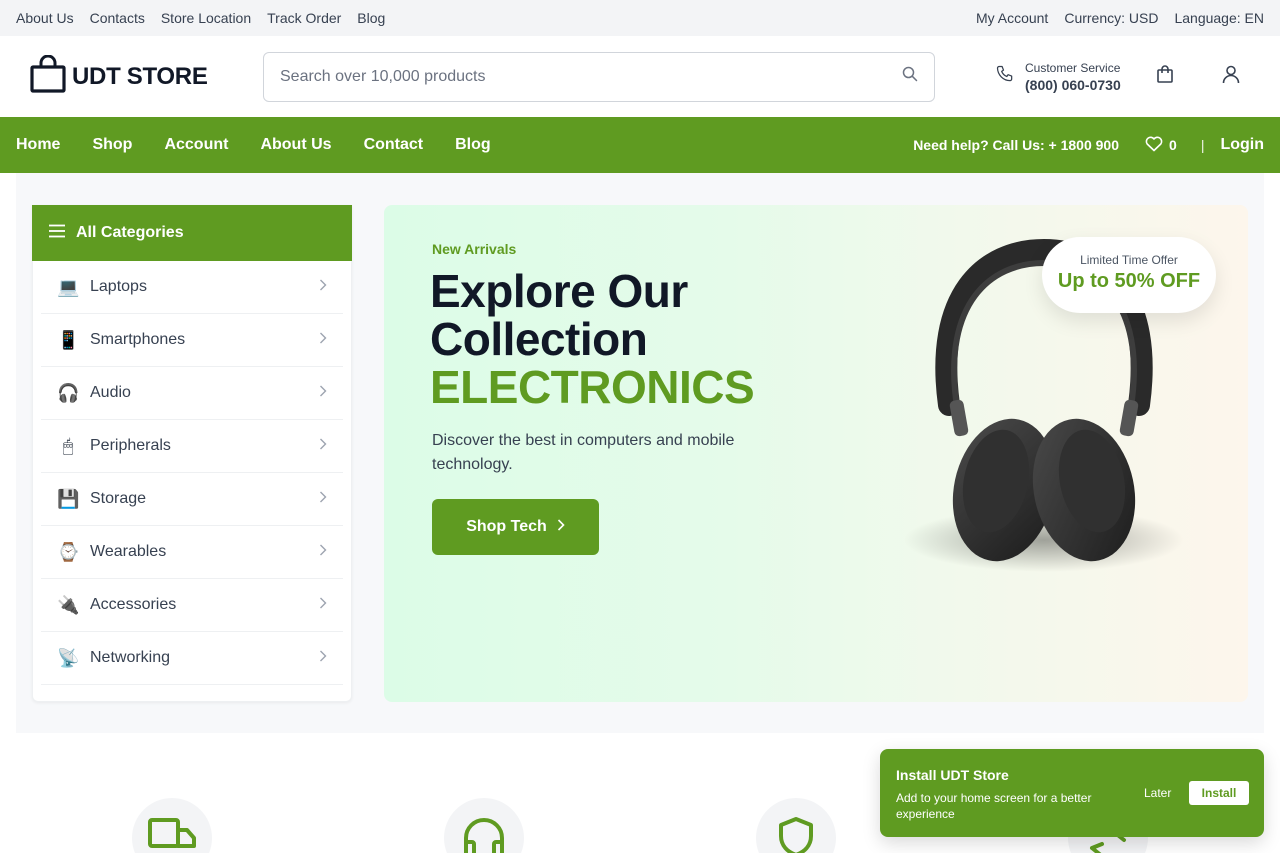 This screenshot has width=1280, height=853. What do you see at coordinates (979, 145) in the screenshot?
I see `help-text: Need help? Call Us:` at bounding box center [979, 145].